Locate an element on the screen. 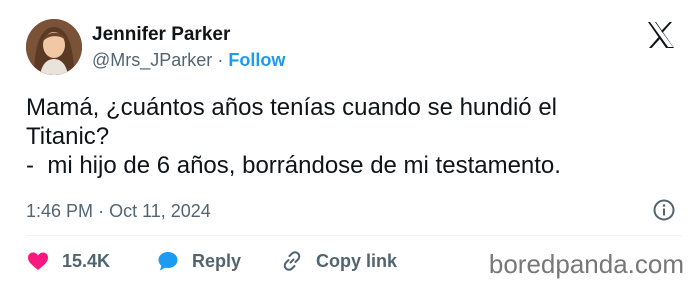 The width and height of the screenshot is (700, 287). author-name: Jennifer Parker is located at coordinates (161, 35).